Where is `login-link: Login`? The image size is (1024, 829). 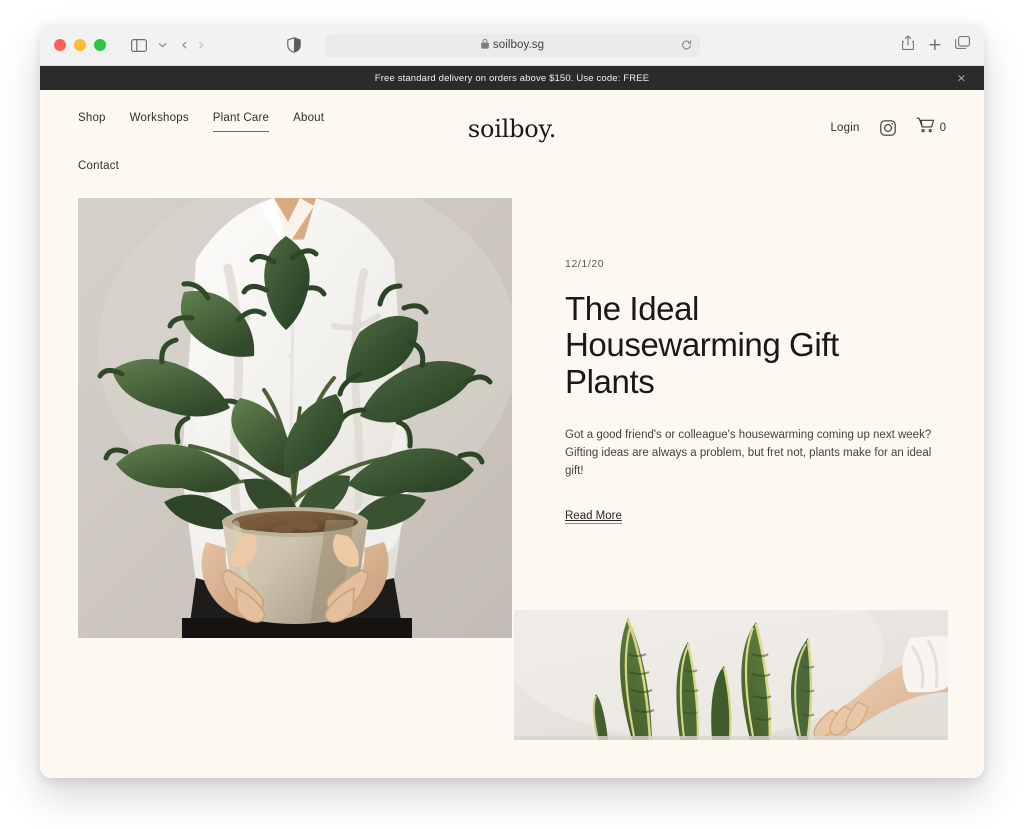 login-link: Login is located at coordinates (844, 128).